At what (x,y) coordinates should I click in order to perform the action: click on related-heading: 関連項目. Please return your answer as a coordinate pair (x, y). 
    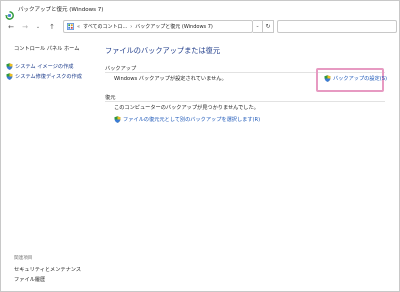
    Looking at the image, I should click on (23, 258).